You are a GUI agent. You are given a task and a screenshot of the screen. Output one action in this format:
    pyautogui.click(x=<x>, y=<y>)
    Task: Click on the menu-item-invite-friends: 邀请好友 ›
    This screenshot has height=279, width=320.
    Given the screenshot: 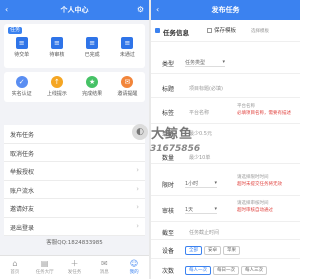 What is the action you would take?
    pyautogui.click(x=74, y=208)
    